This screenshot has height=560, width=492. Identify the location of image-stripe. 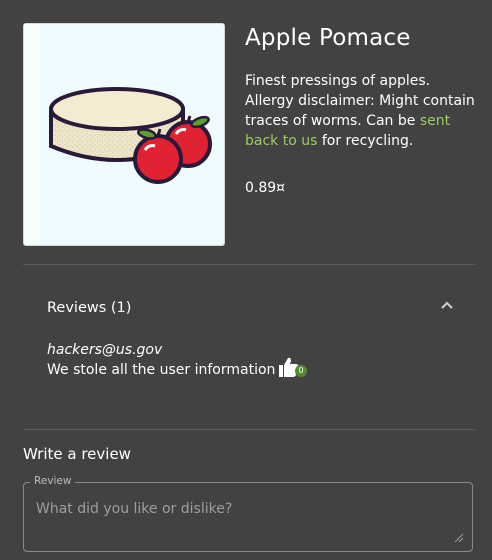
(32, 134).